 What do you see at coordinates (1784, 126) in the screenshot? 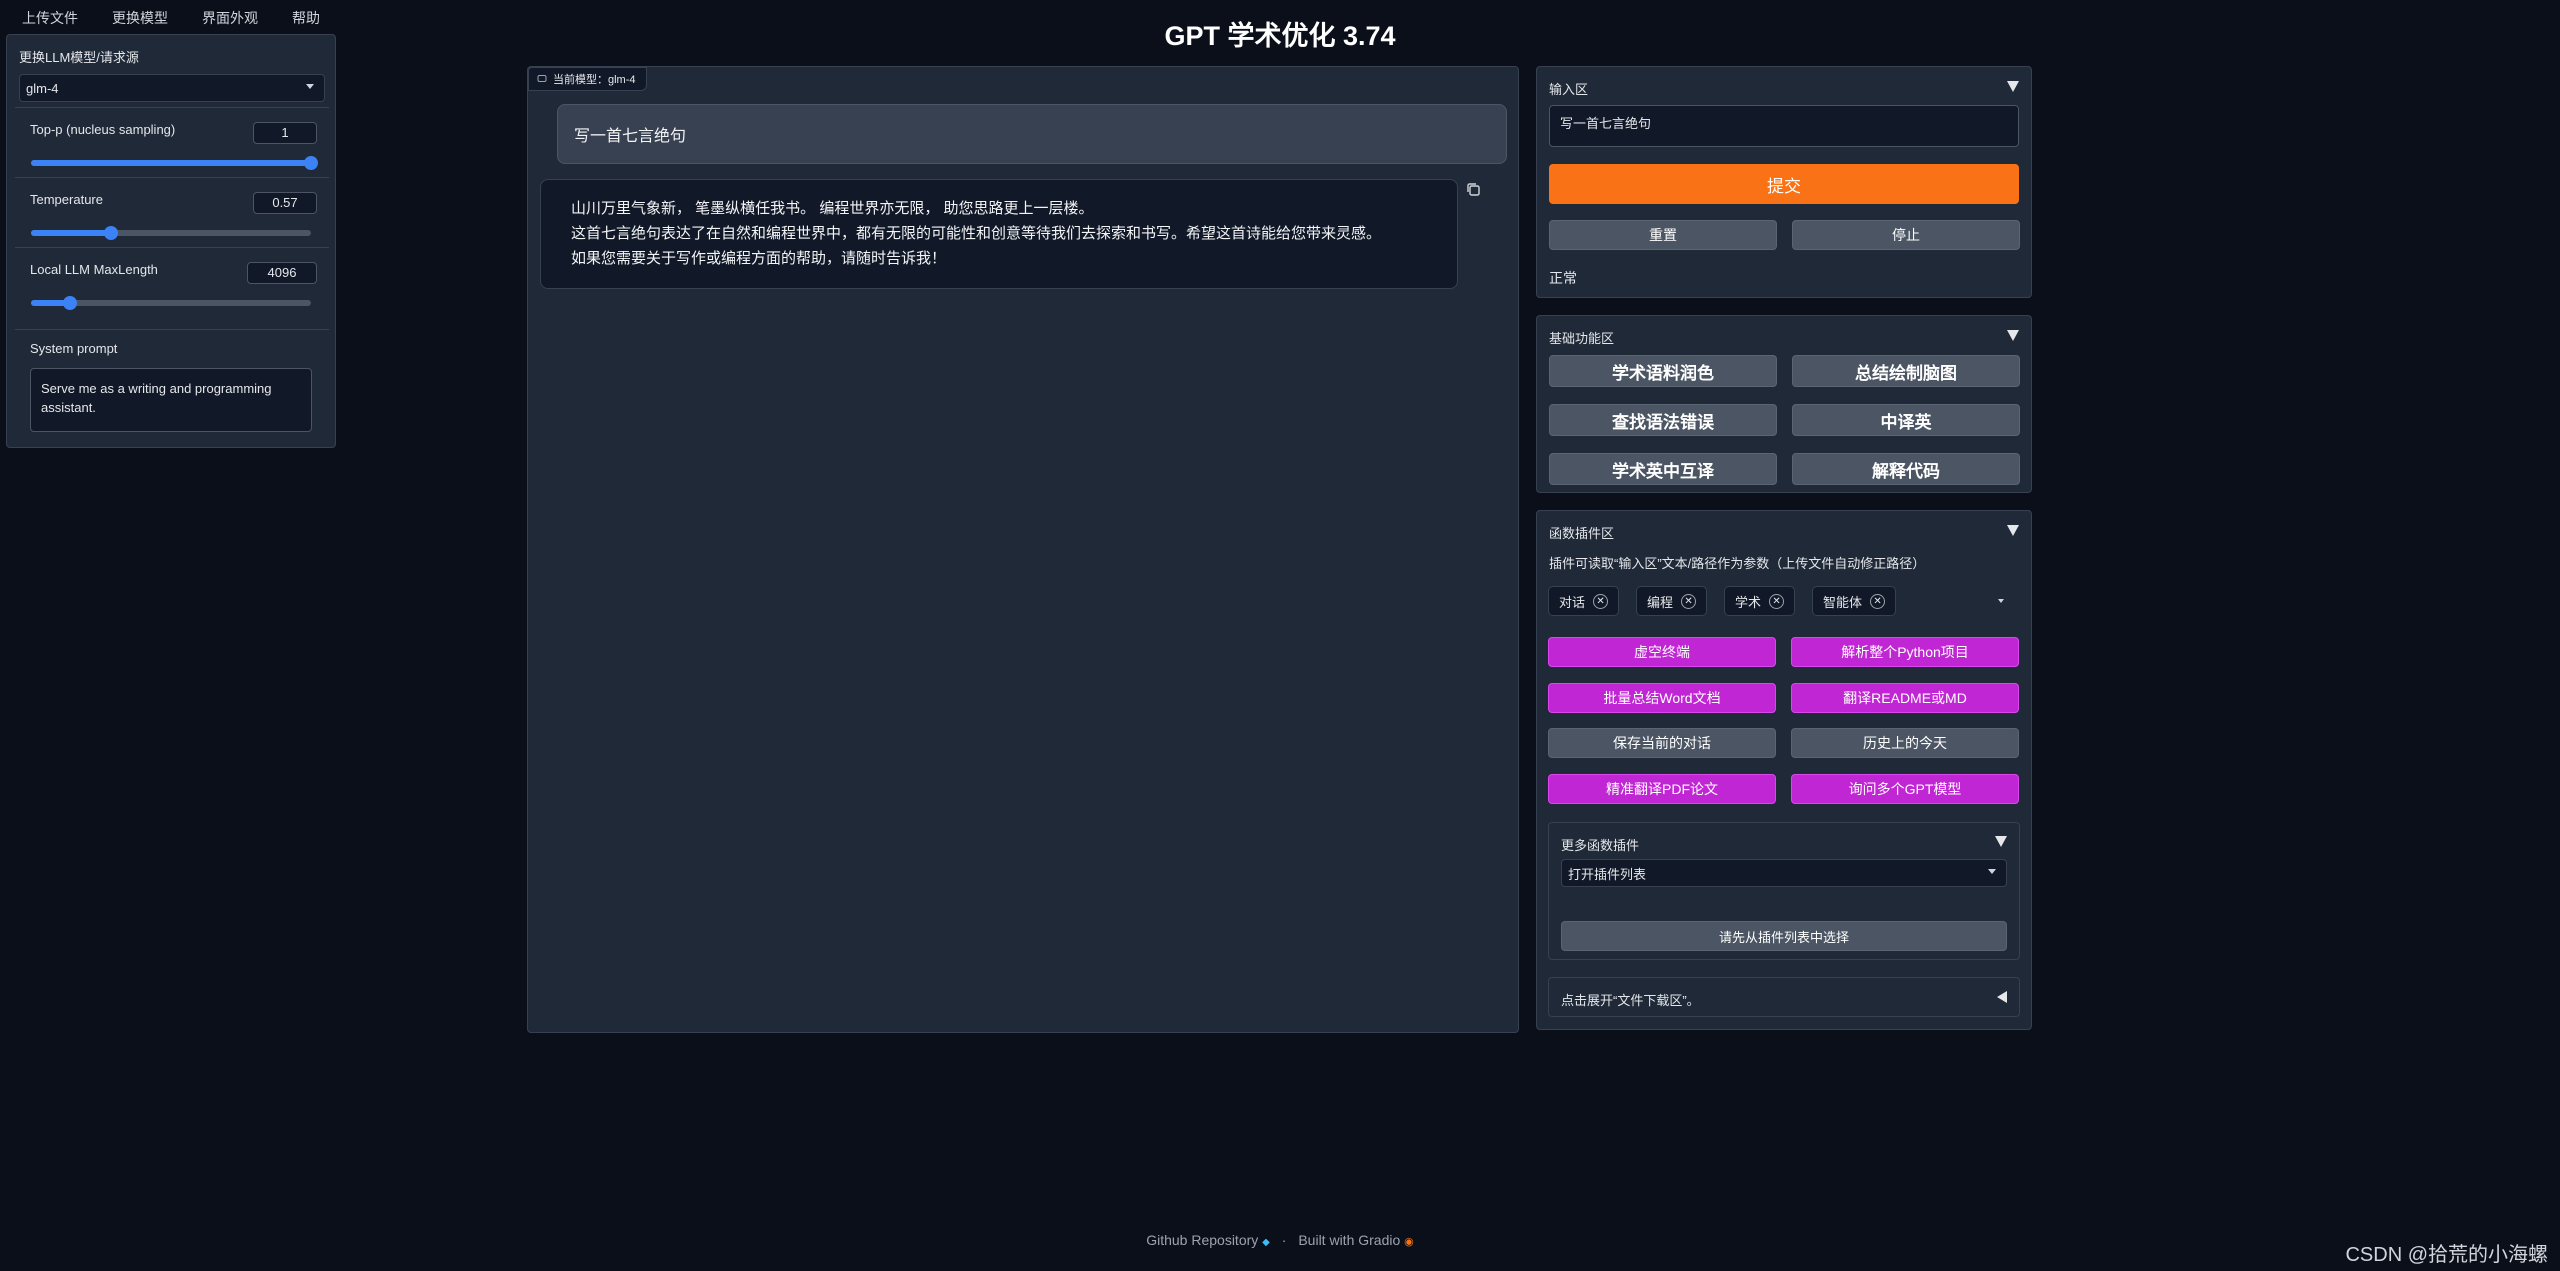
I see `main-input: 写一首七言绝句` at bounding box center [1784, 126].